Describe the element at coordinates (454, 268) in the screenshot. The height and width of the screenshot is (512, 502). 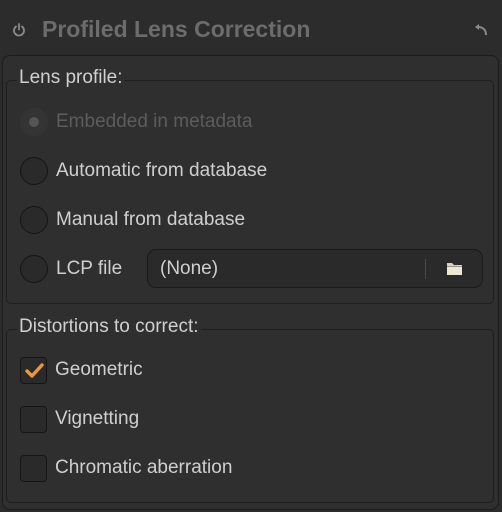
I see `folder-icon` at that location.